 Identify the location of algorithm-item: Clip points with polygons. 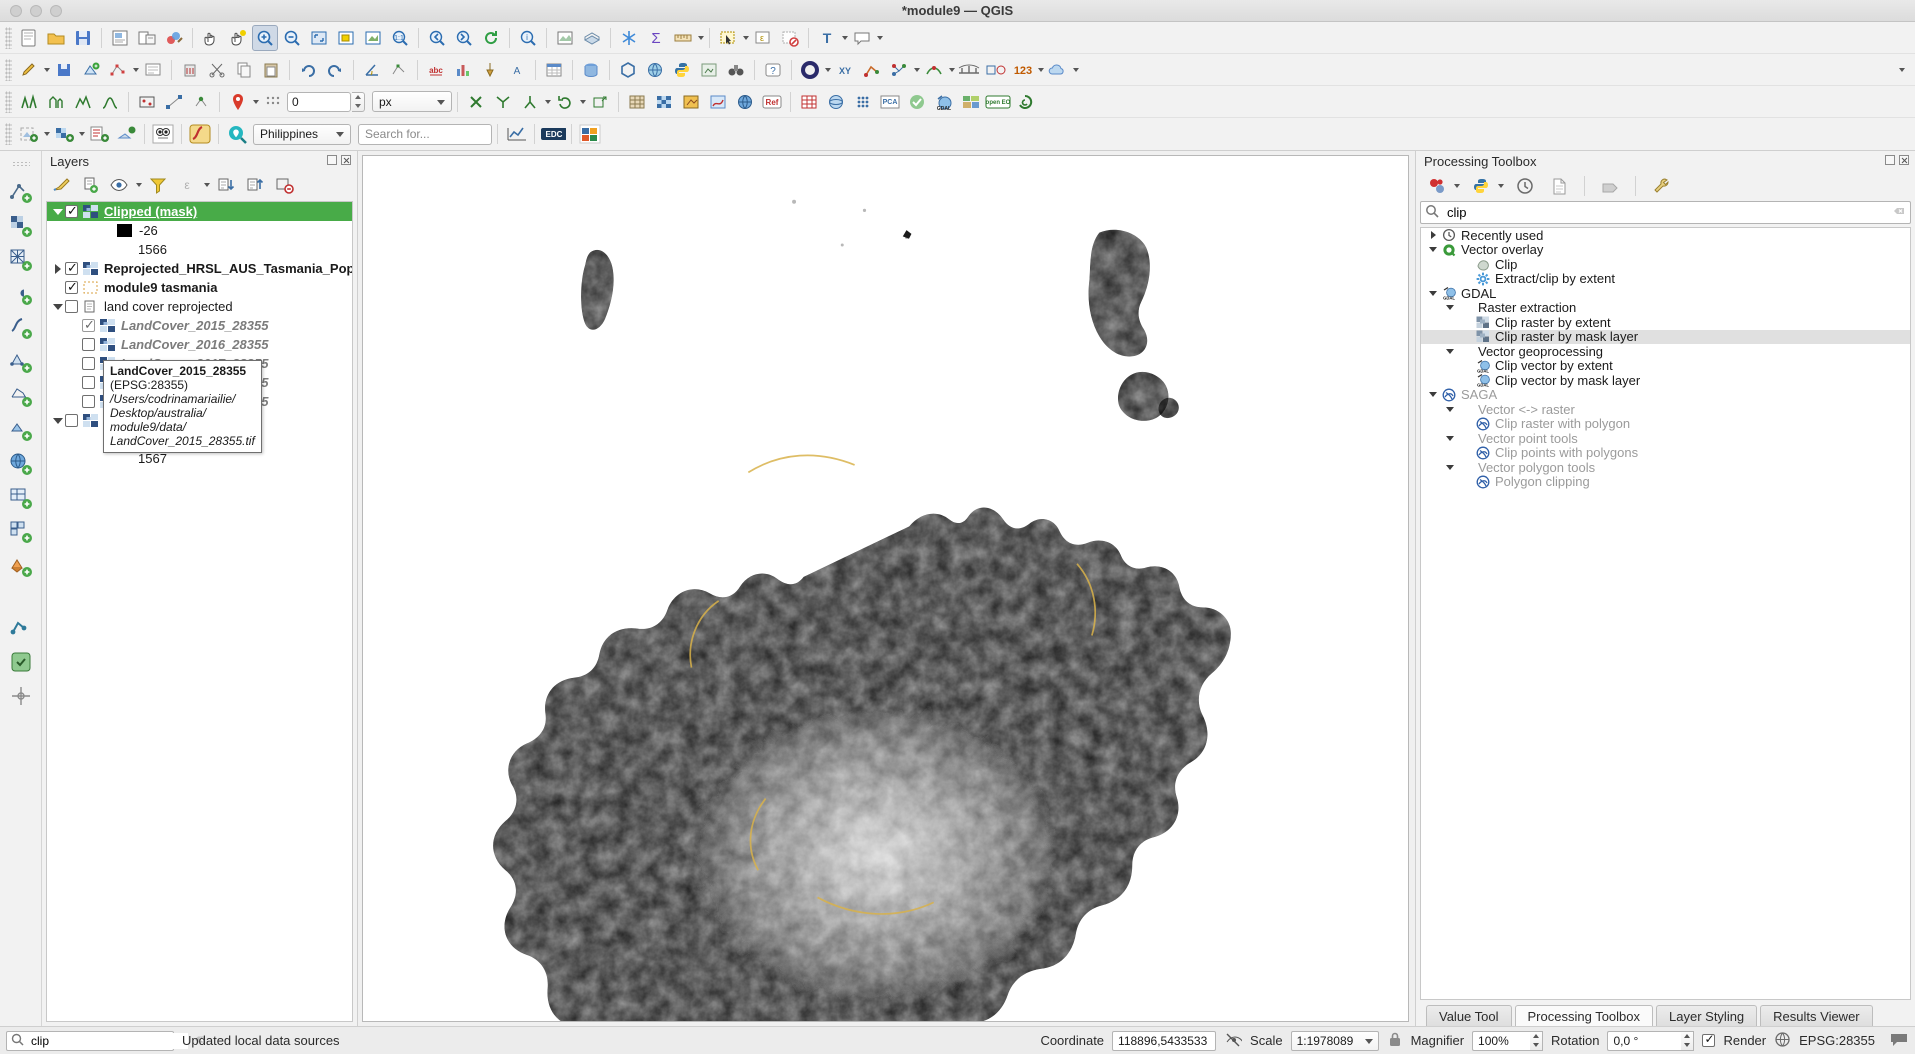
(1665, 452).